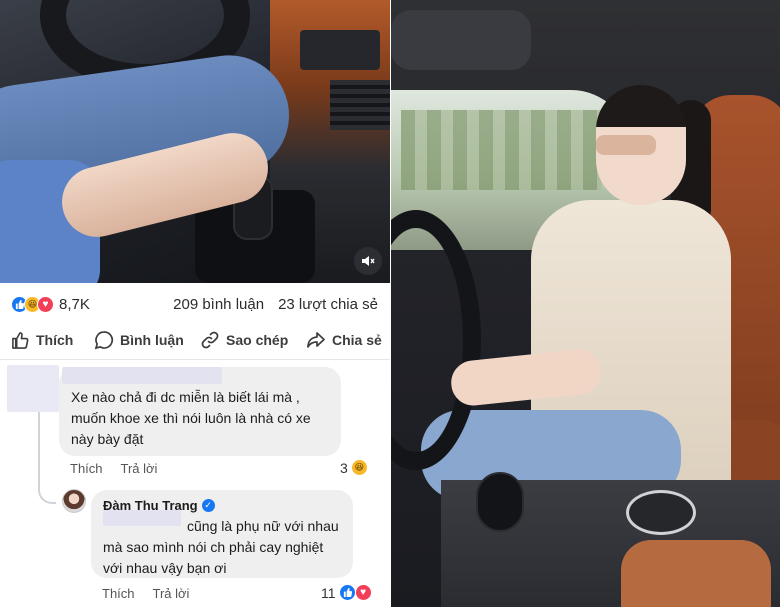  Describe the element at coordinates (142, 375) in the screenshot. I see `redacted-name` at that location.